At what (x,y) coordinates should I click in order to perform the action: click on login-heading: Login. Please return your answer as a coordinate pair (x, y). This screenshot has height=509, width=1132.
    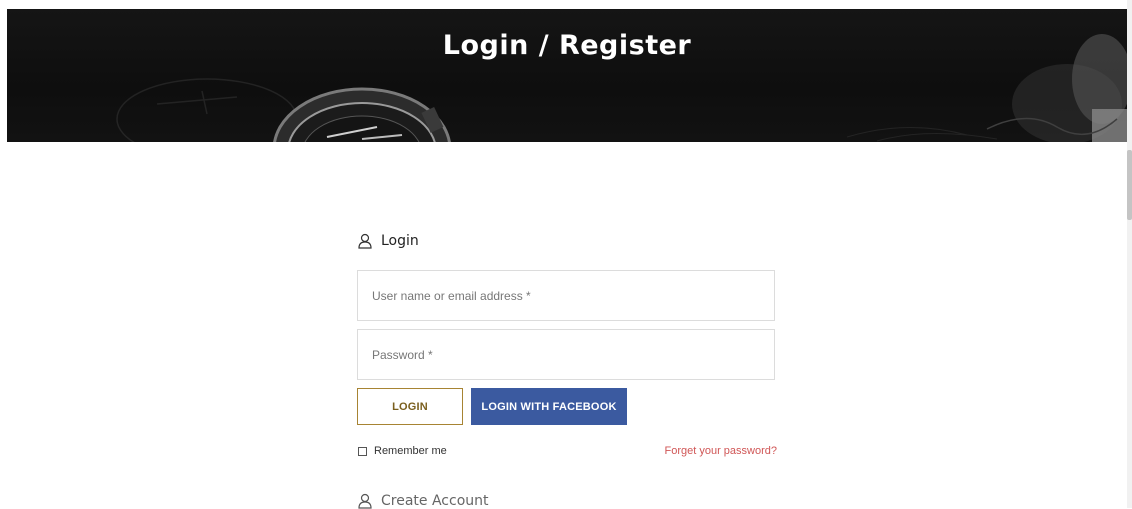
    Looking at the image, I should click on (388, 241).